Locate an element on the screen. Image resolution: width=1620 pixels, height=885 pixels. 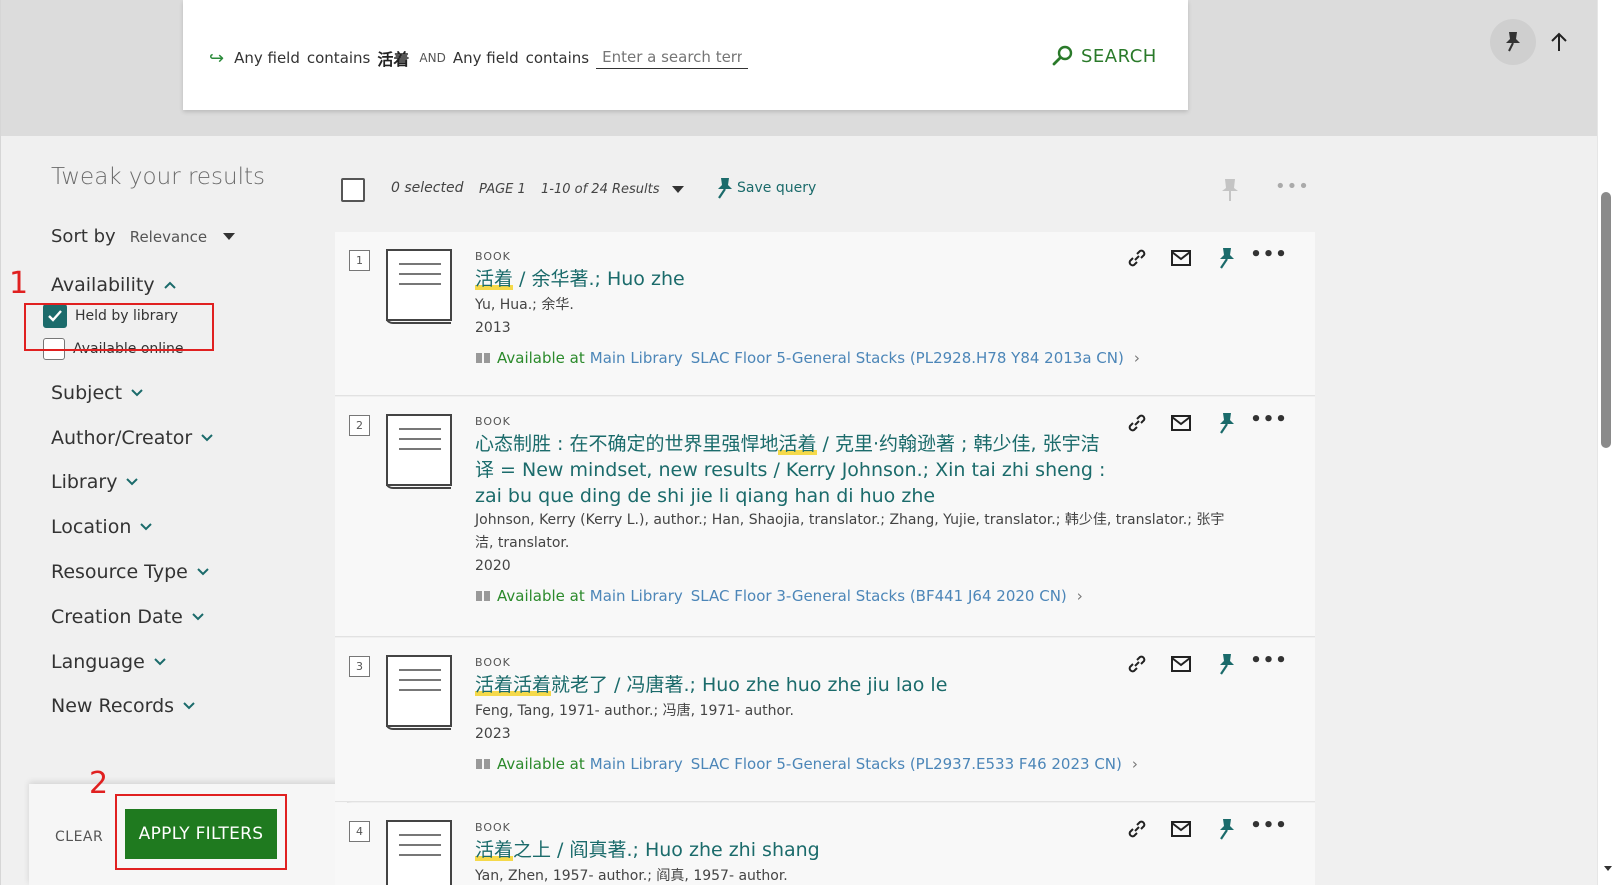
search-button-label: SEARCH is located at coordinates (1119, 56).